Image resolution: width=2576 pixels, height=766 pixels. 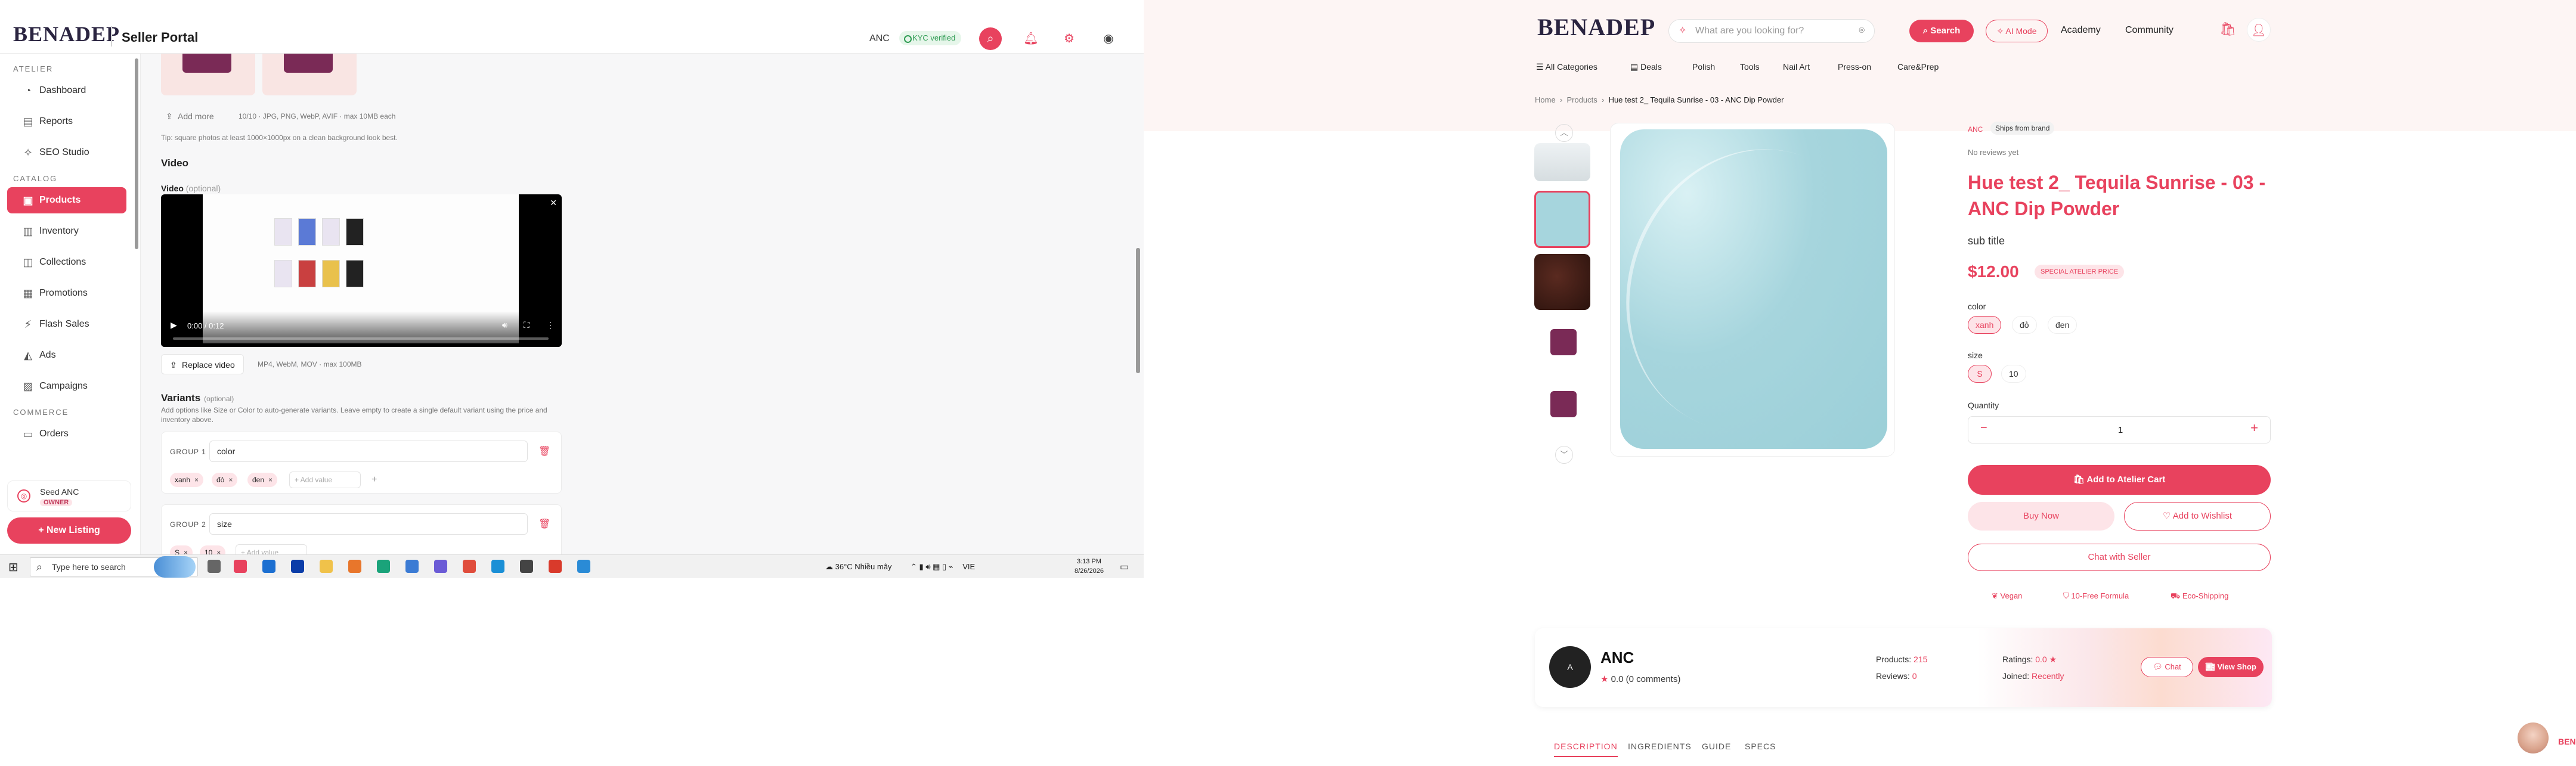 I want to click on search-button: ⌕ Search, so click(x=1942, y=31).